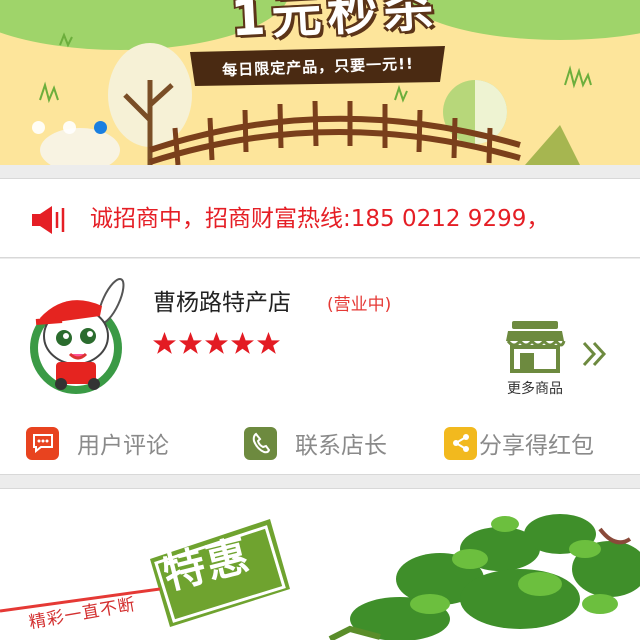 Image resolution: width=640 pixels, height=640 pixels. Describe the element at coordinates (76, 335) in the screenshot. I see `store-logo` at that location.